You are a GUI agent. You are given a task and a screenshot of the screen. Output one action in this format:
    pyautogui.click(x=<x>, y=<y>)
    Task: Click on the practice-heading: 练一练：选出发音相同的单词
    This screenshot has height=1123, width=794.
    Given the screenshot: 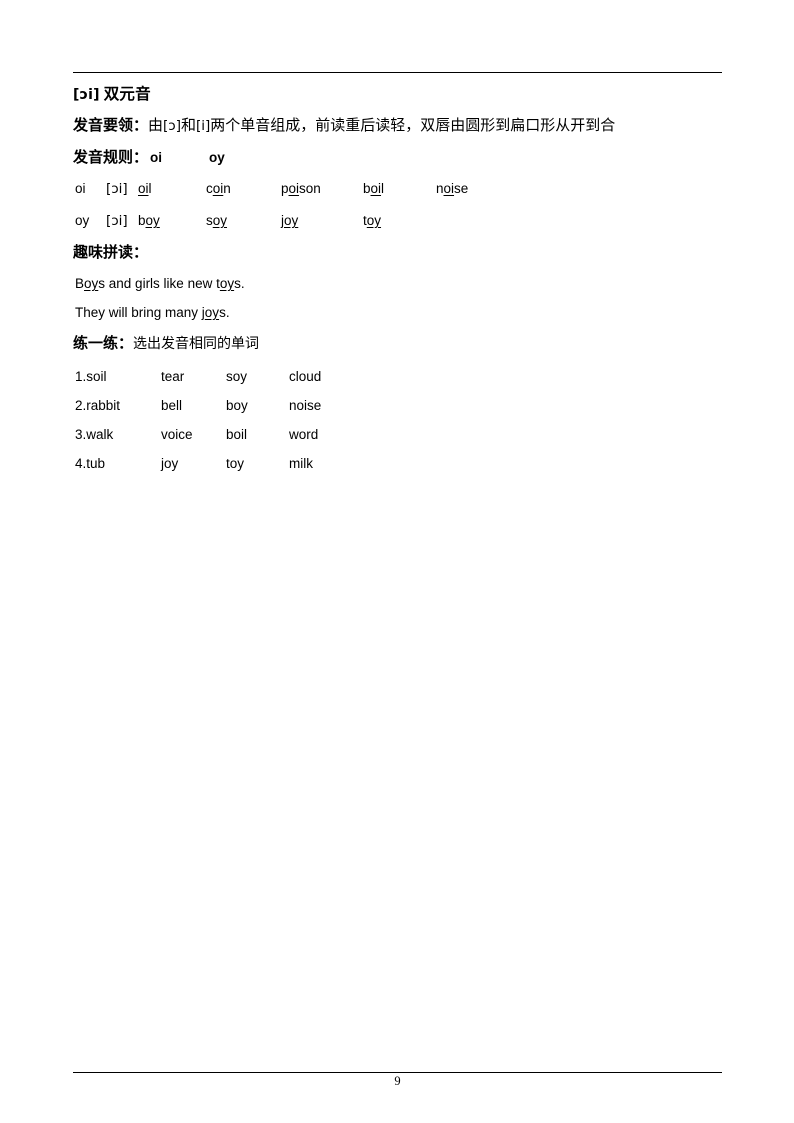 What is the action you would take?
    pyautogui.click(x=397, y=343)
    